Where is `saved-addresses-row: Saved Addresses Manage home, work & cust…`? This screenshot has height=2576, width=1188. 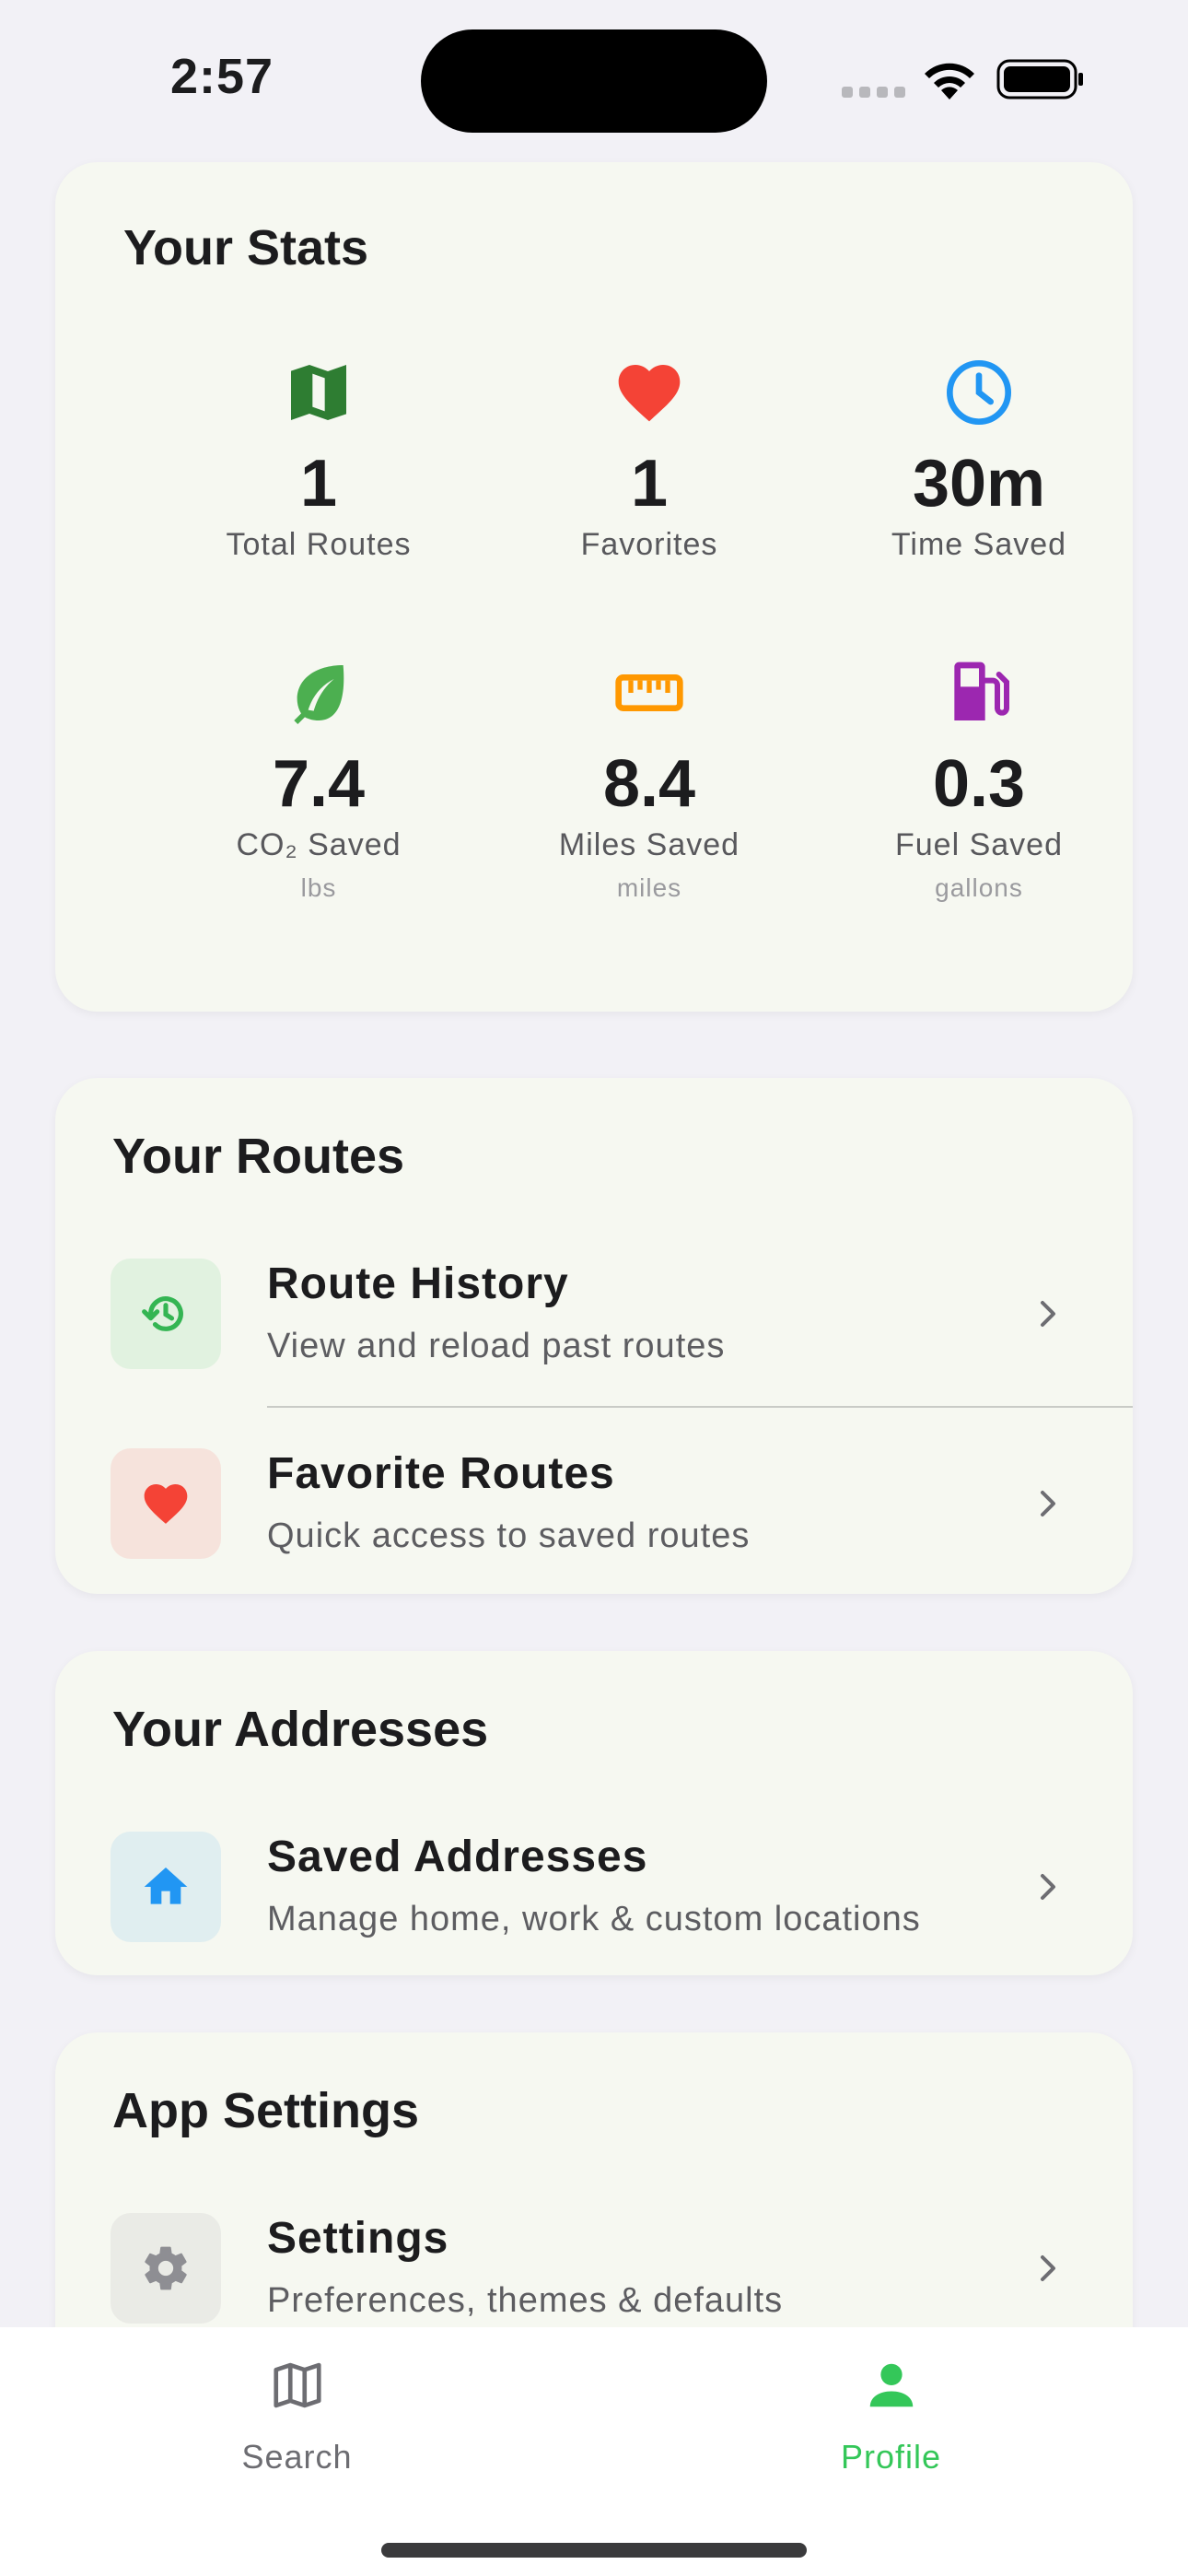
saved-addresses-row: Saved Addresses Manage home, work & cust… is located at coordinates (594, 1881).